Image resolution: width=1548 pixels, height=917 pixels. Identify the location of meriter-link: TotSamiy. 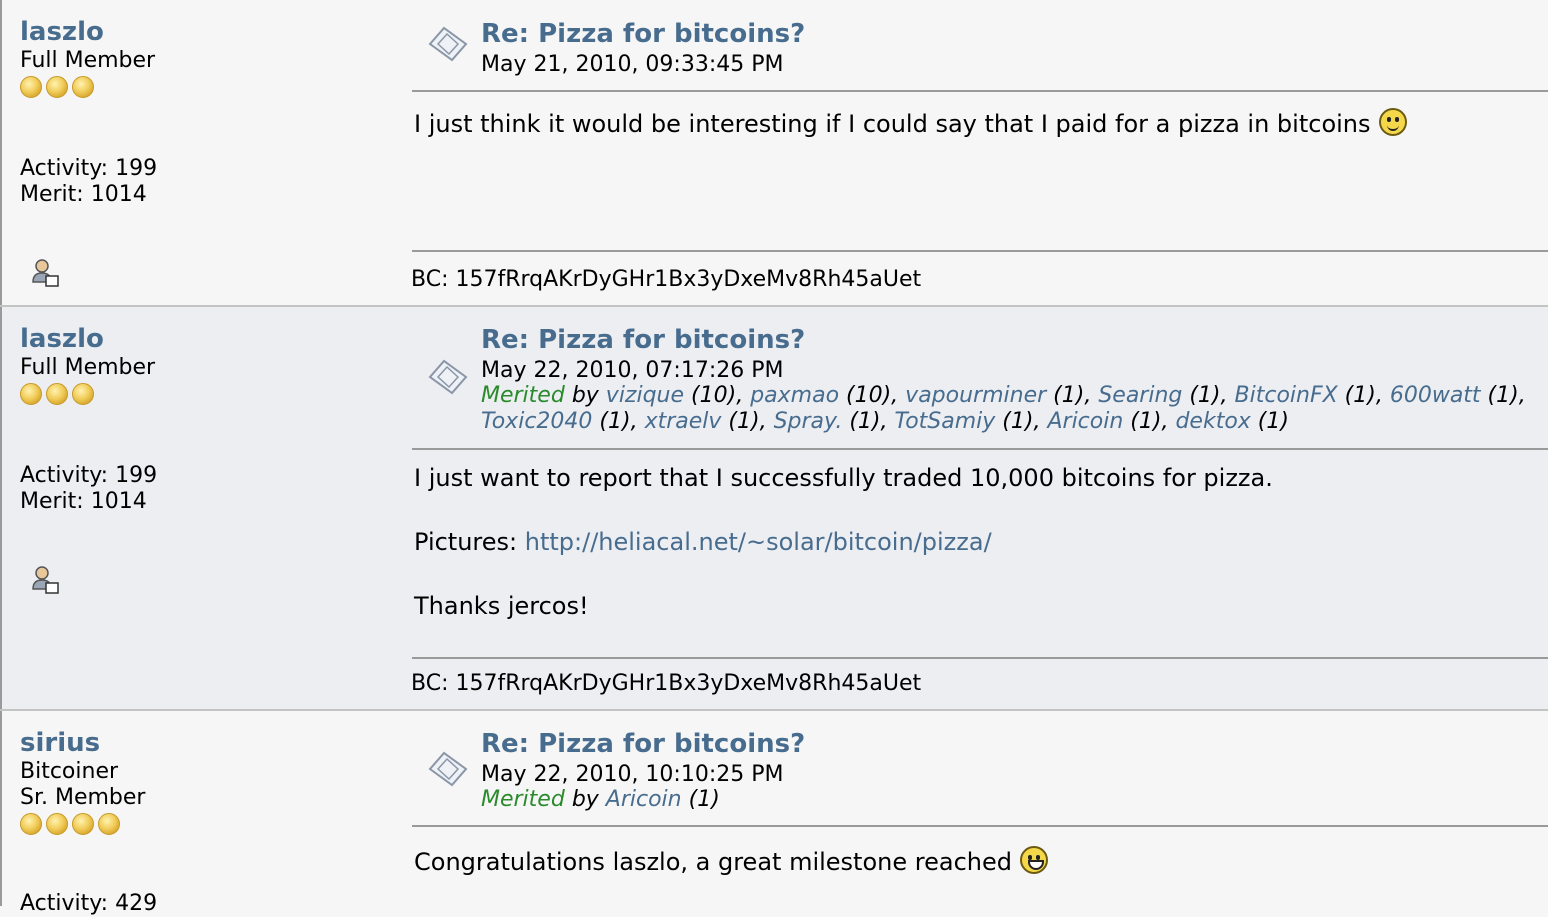
(944, 421).